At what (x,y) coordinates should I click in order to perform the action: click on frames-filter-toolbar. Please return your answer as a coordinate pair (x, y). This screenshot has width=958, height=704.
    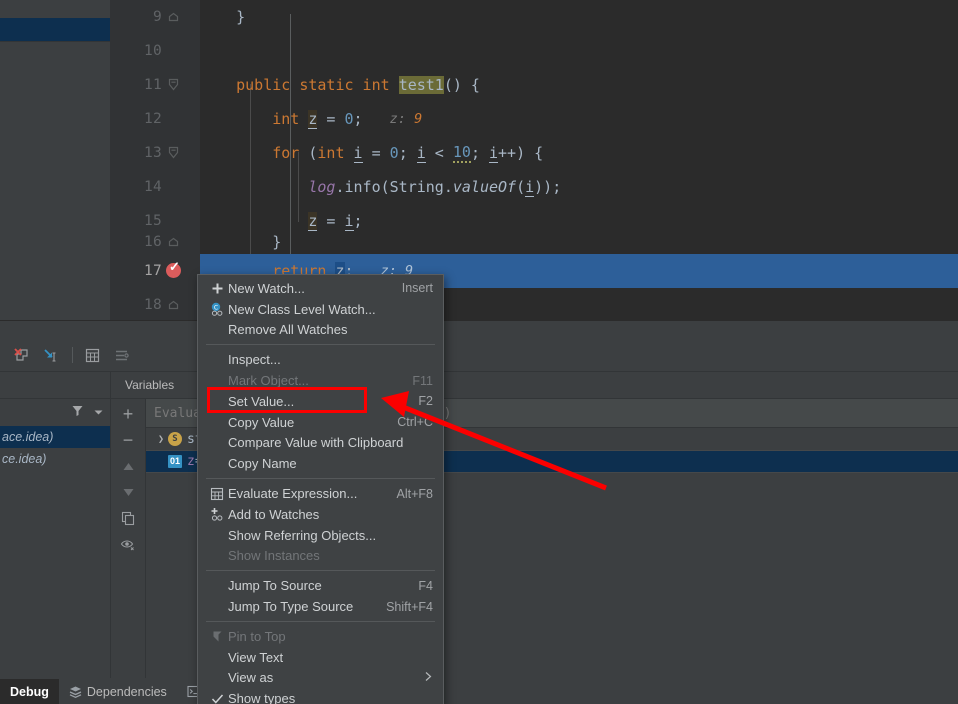
    Looking at the image, I should click on (55, 412).